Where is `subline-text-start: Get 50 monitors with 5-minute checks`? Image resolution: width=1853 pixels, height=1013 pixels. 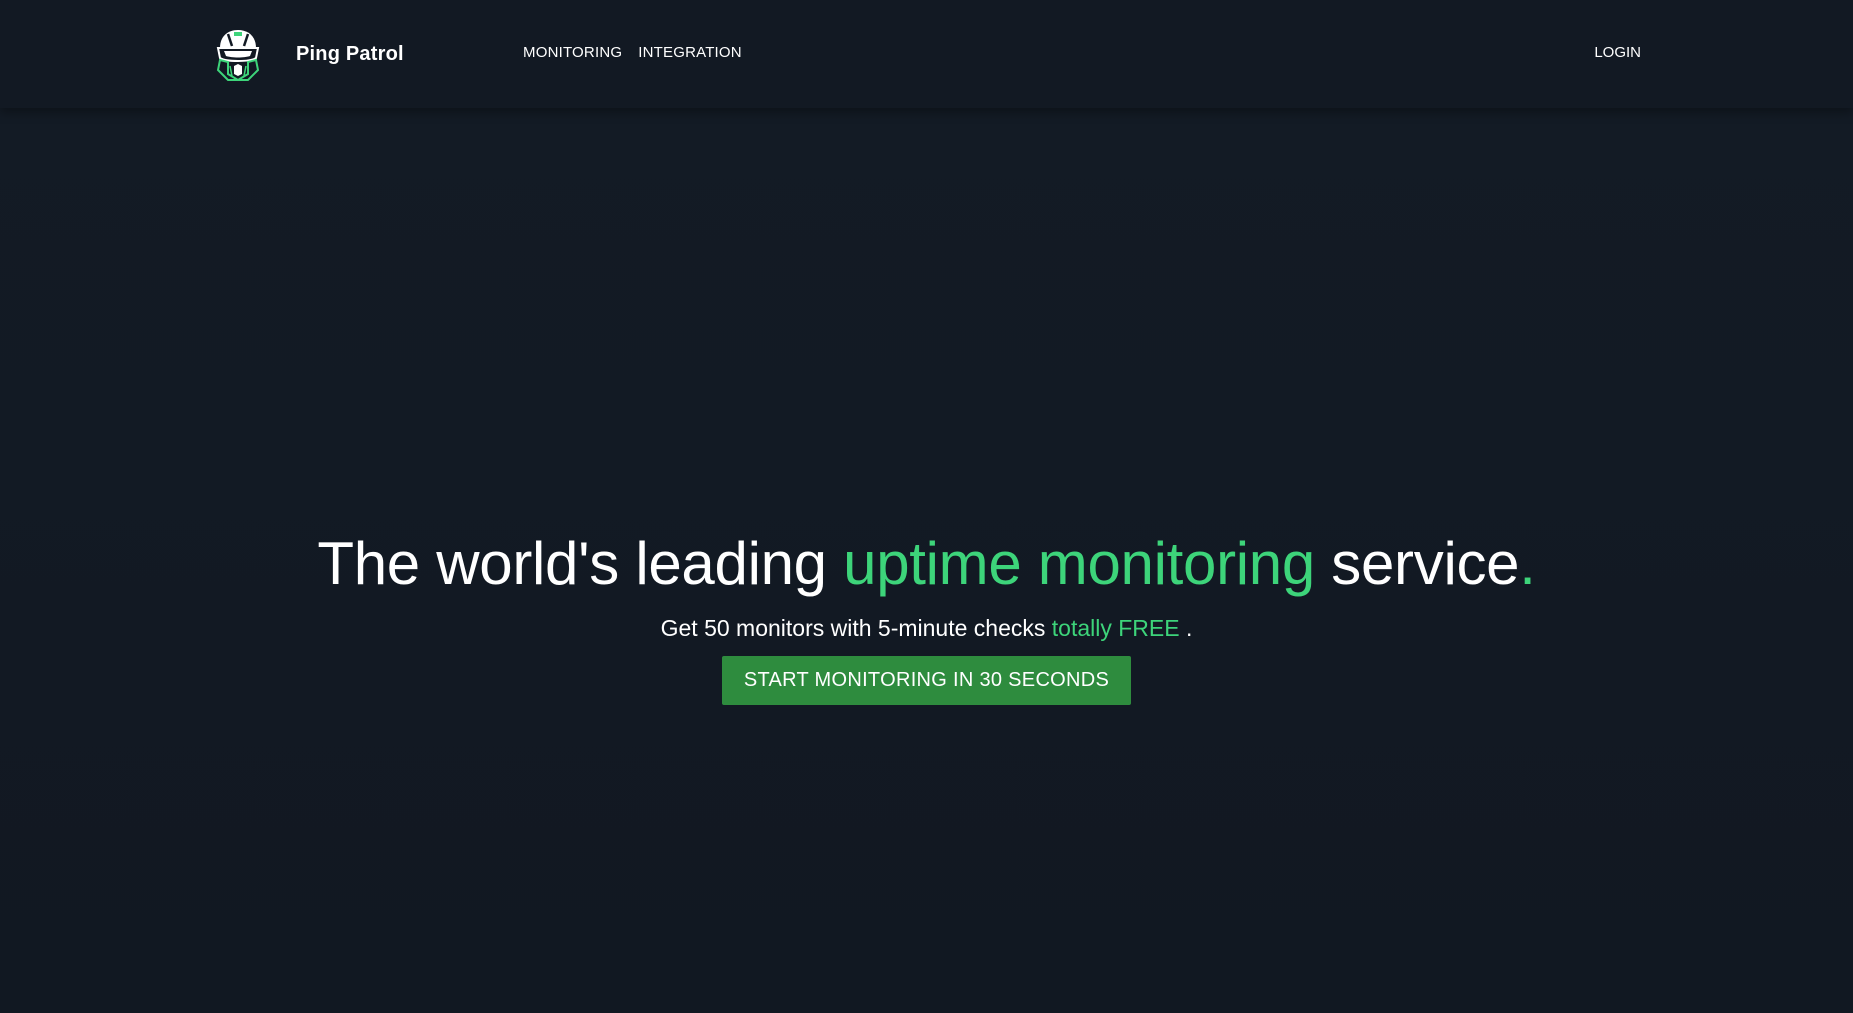 subline-text-start: Get 50 monitors with 5-minute checks is located at coordinates (856, 628).